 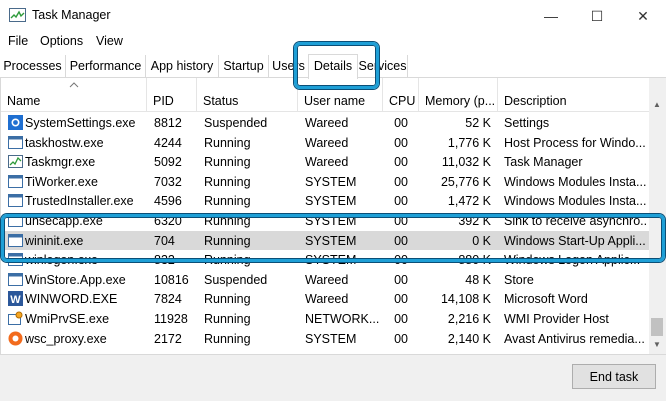 What do you see at coordinates (15, 338) in the screenshot?
I see `avast-icon` at bounding box center [15, 338].